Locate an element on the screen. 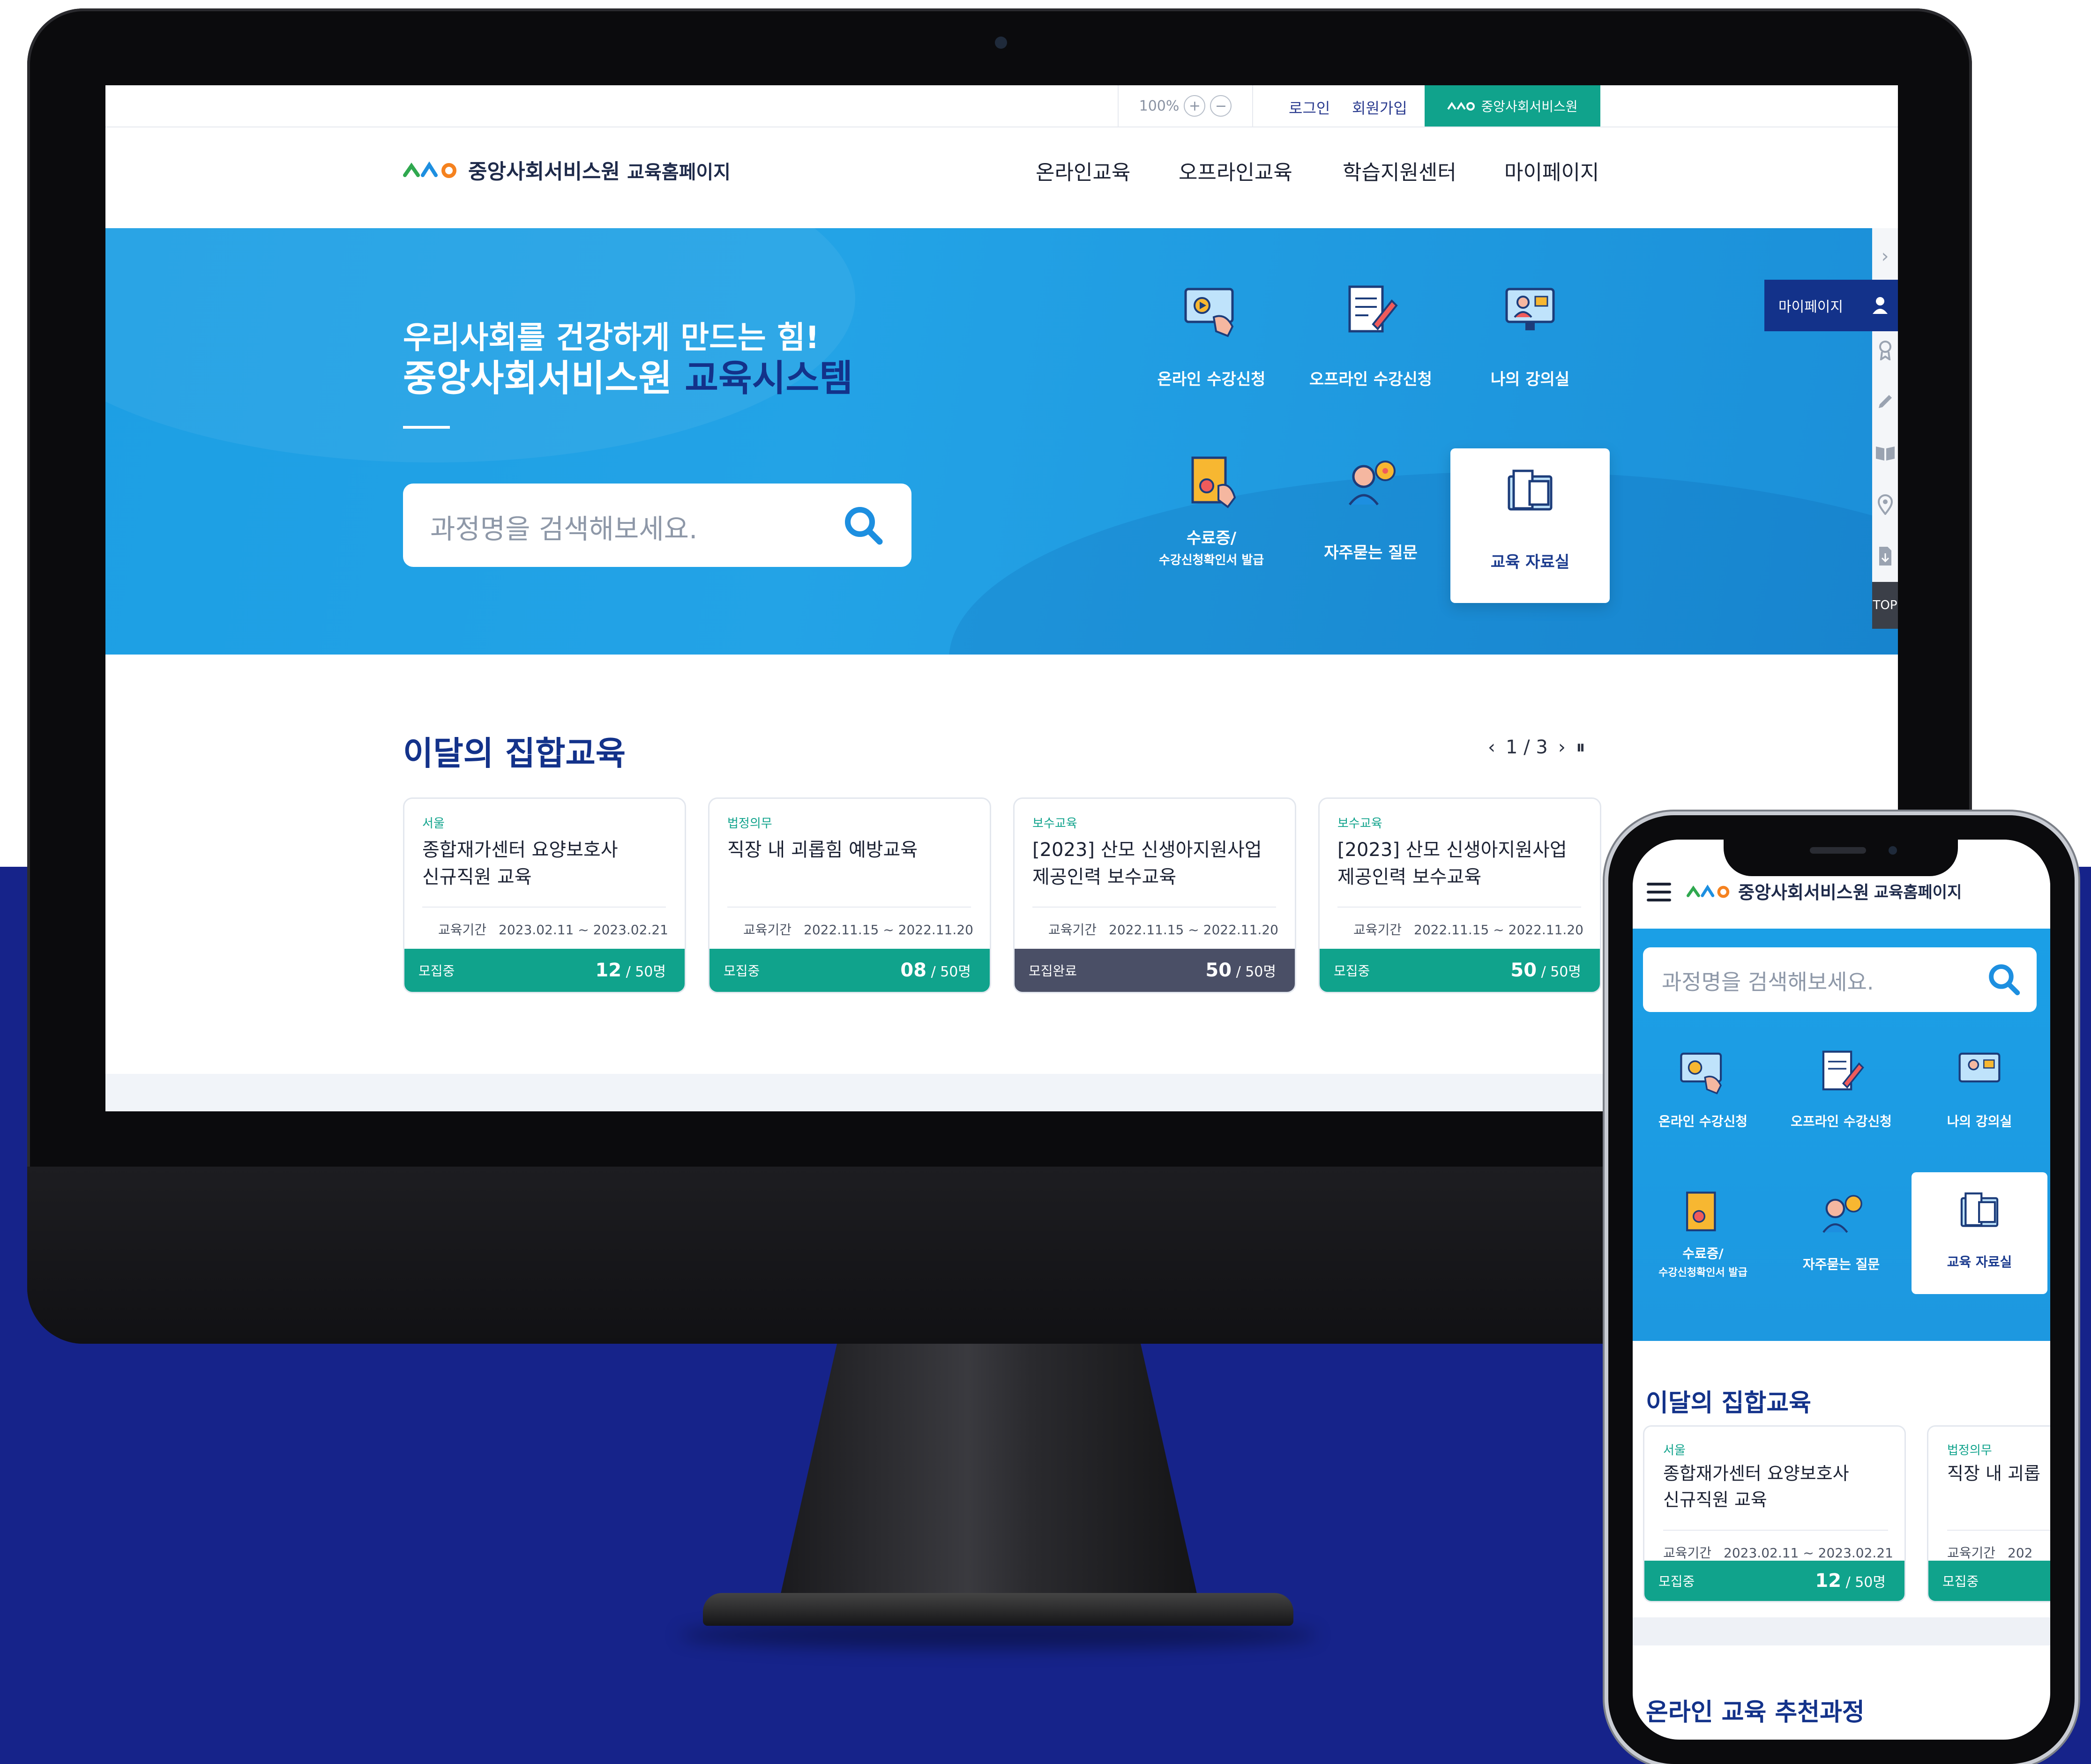 The height and width of the screenshot is (1764, 2091). hero-divider is located at coordinates (426, 427).